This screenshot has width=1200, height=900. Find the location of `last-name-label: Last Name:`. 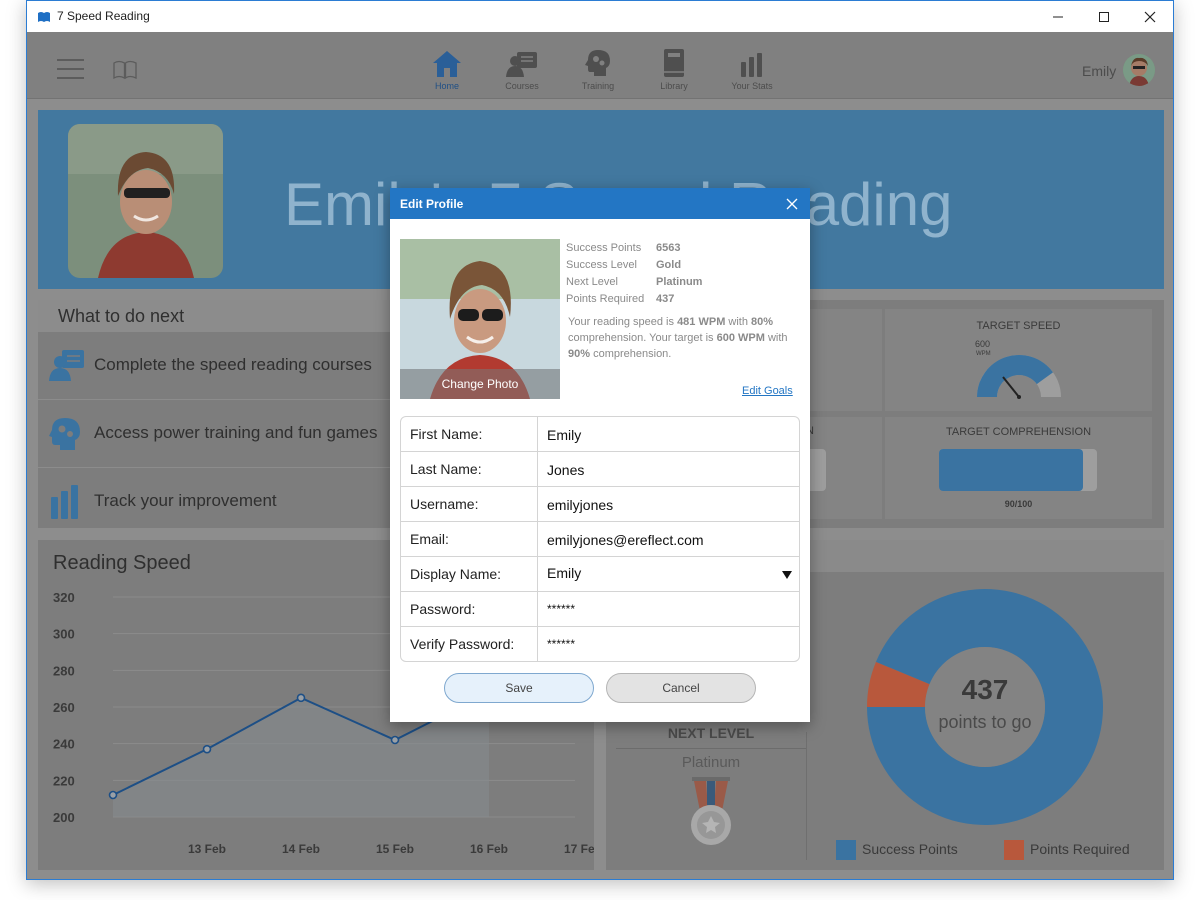

last-name-label: Last Name: is located at coordinates (469, 469).